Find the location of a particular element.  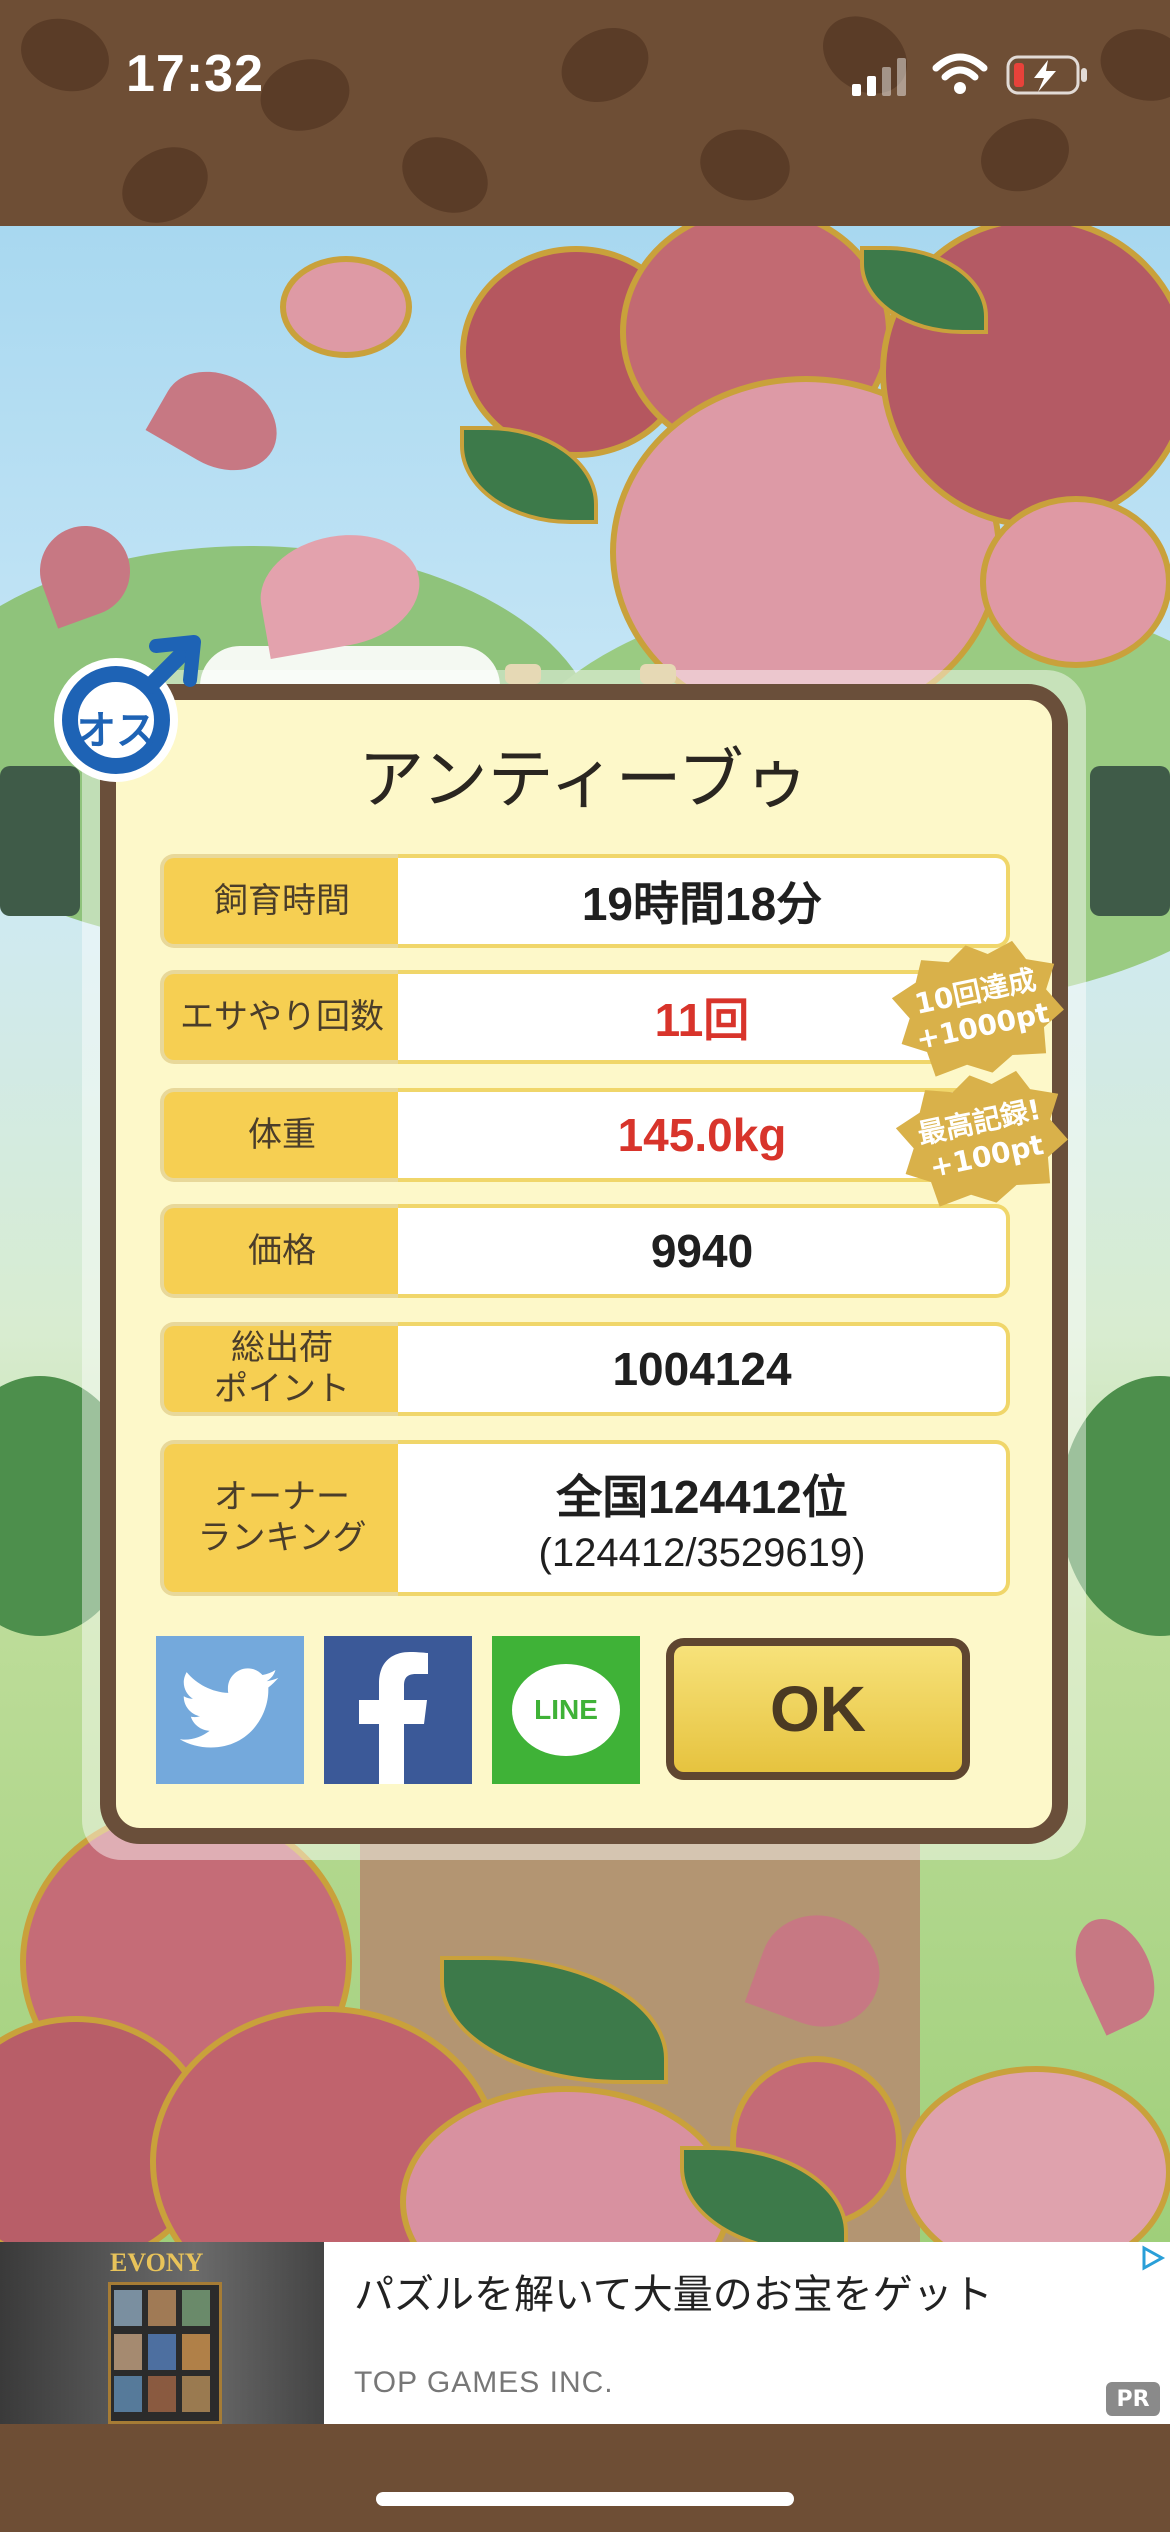

total-shipment-points-value: 1004124 is located at coordinates (704, 1369).